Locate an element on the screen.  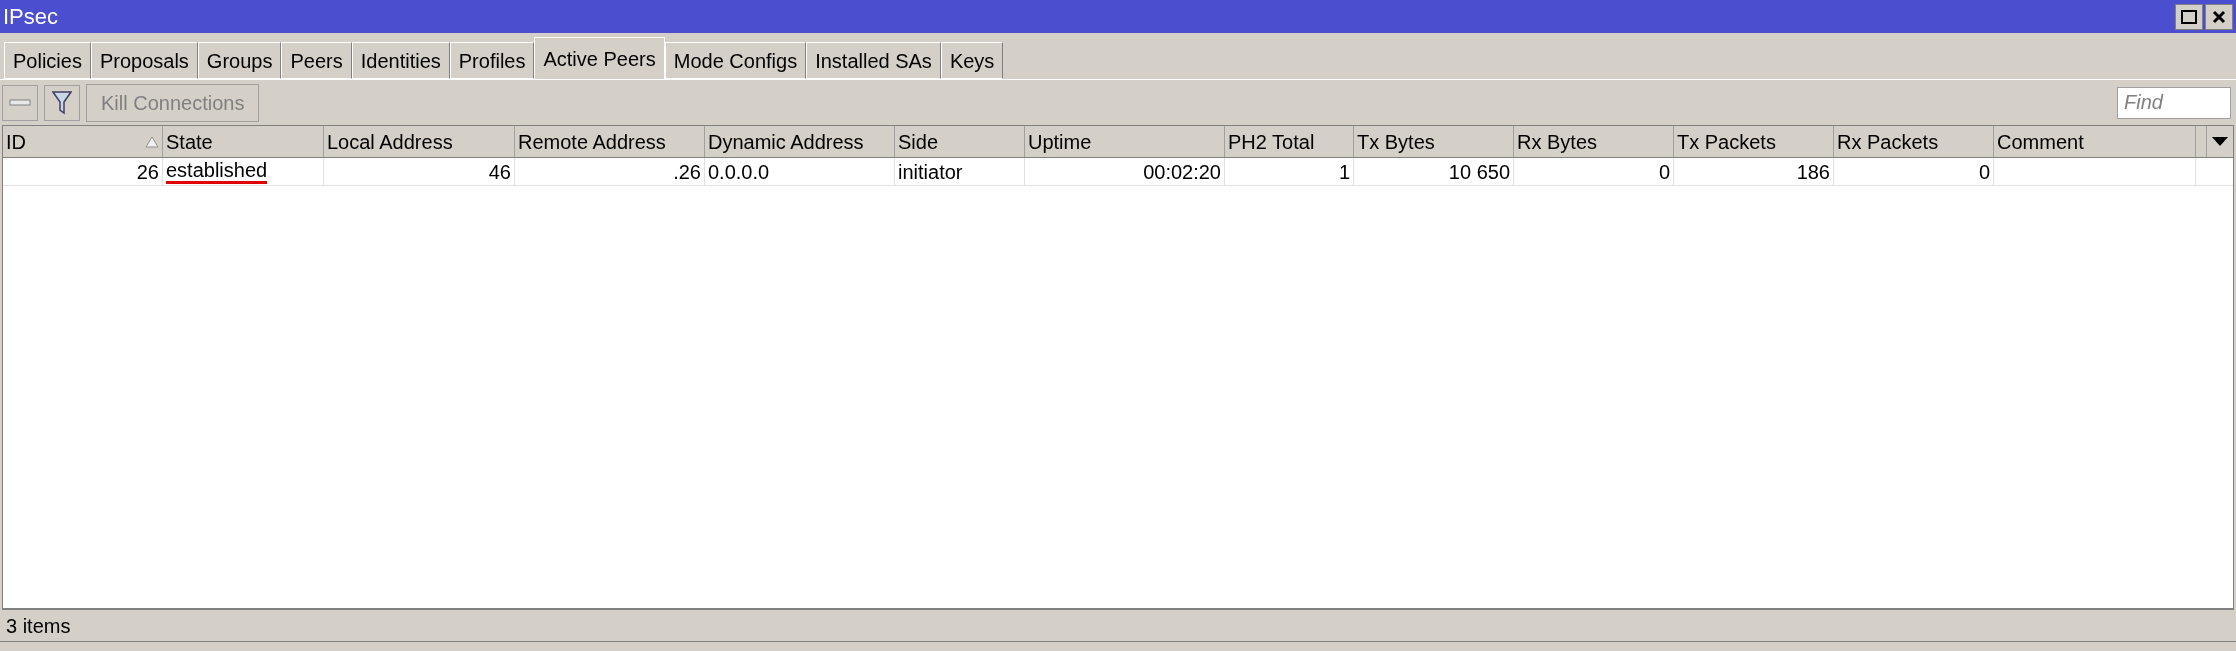
window-title: IPsec is located at coordinates (31, 17).